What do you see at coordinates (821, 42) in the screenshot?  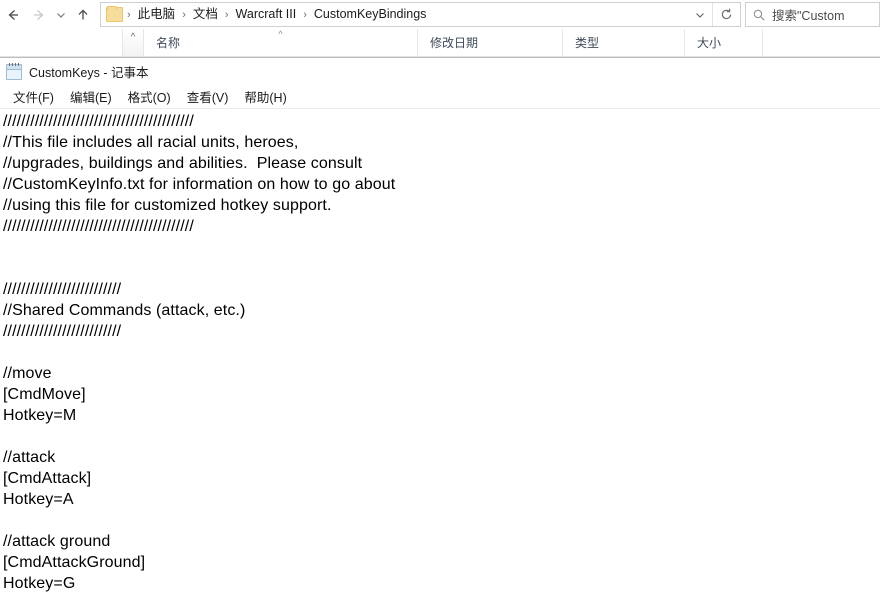 I see `column-header-filler` at bounding box center [821, 42].